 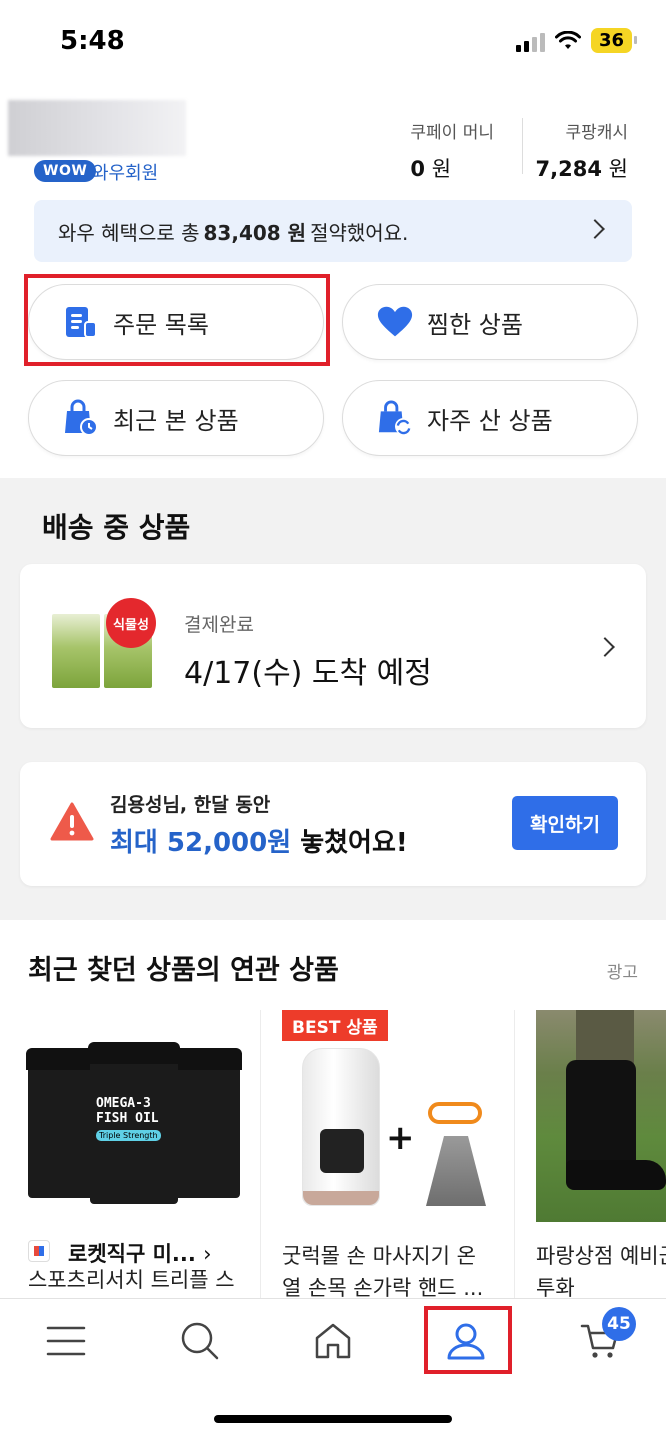 I want to click on frequently-bought-button: 자주 산 상품, so click(x=490, y=418).